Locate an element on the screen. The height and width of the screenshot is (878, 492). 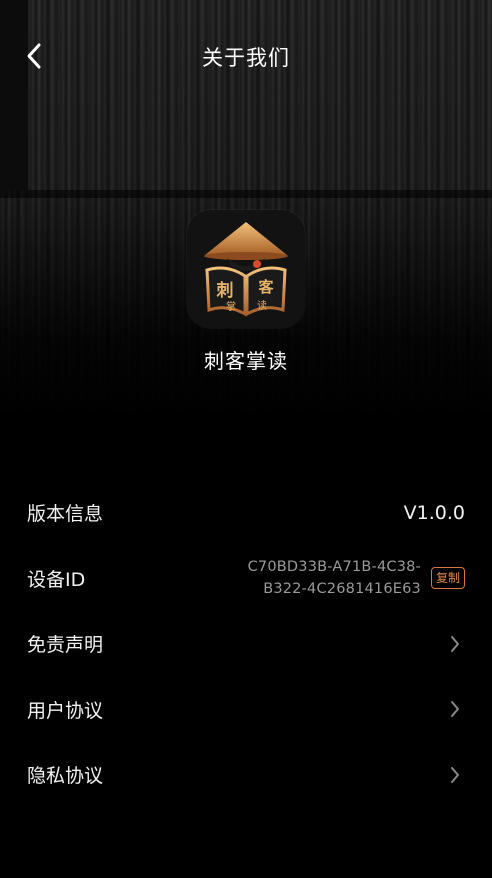
disclaimer-row: 免责声明 is located at coordinates (246, 644).